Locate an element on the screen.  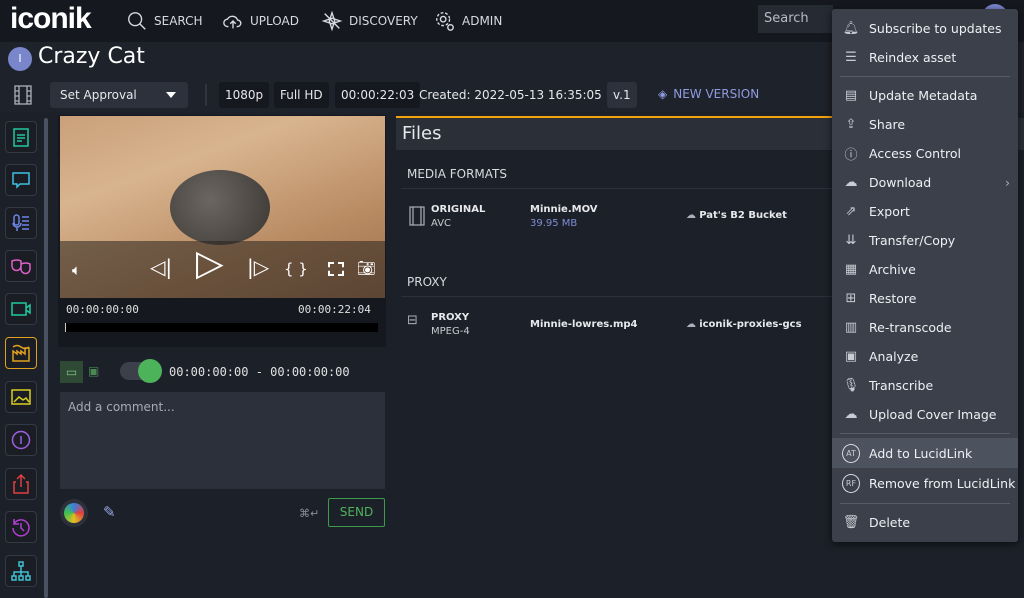
comment-icon is located at coordinates (21, 180).